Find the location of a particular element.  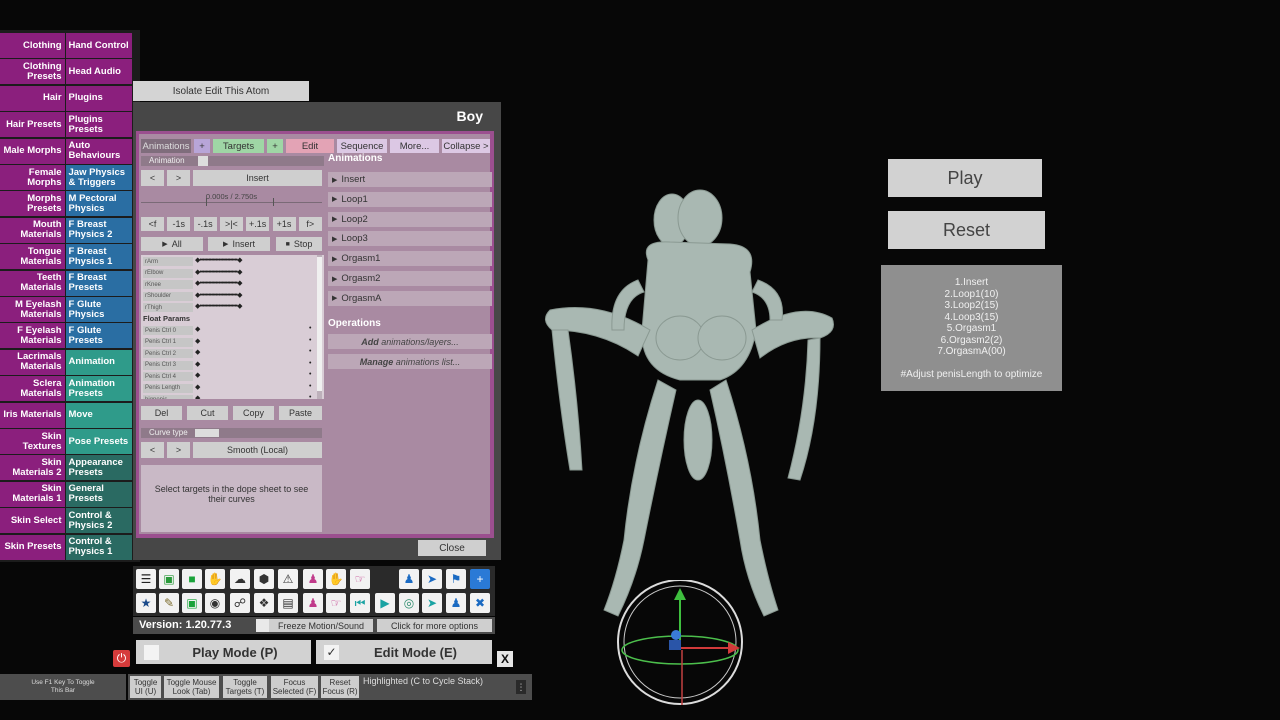

menu-item-left: Clothing is located at coordinates (32, 45).